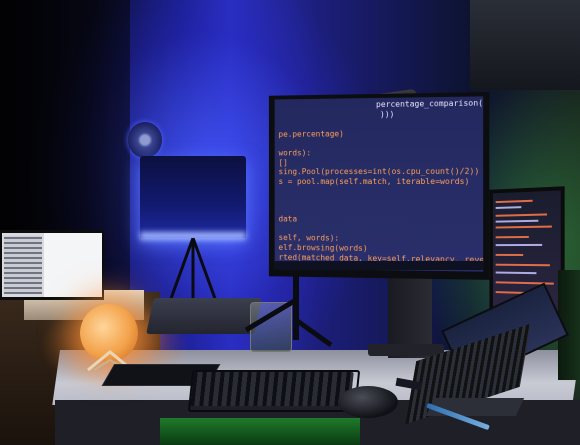 This screenshot has height=445, width=580. What do you see at coordinates (260, 431) in the screenshot?
I see `green-led-strip` at bounding box center [260, 431].